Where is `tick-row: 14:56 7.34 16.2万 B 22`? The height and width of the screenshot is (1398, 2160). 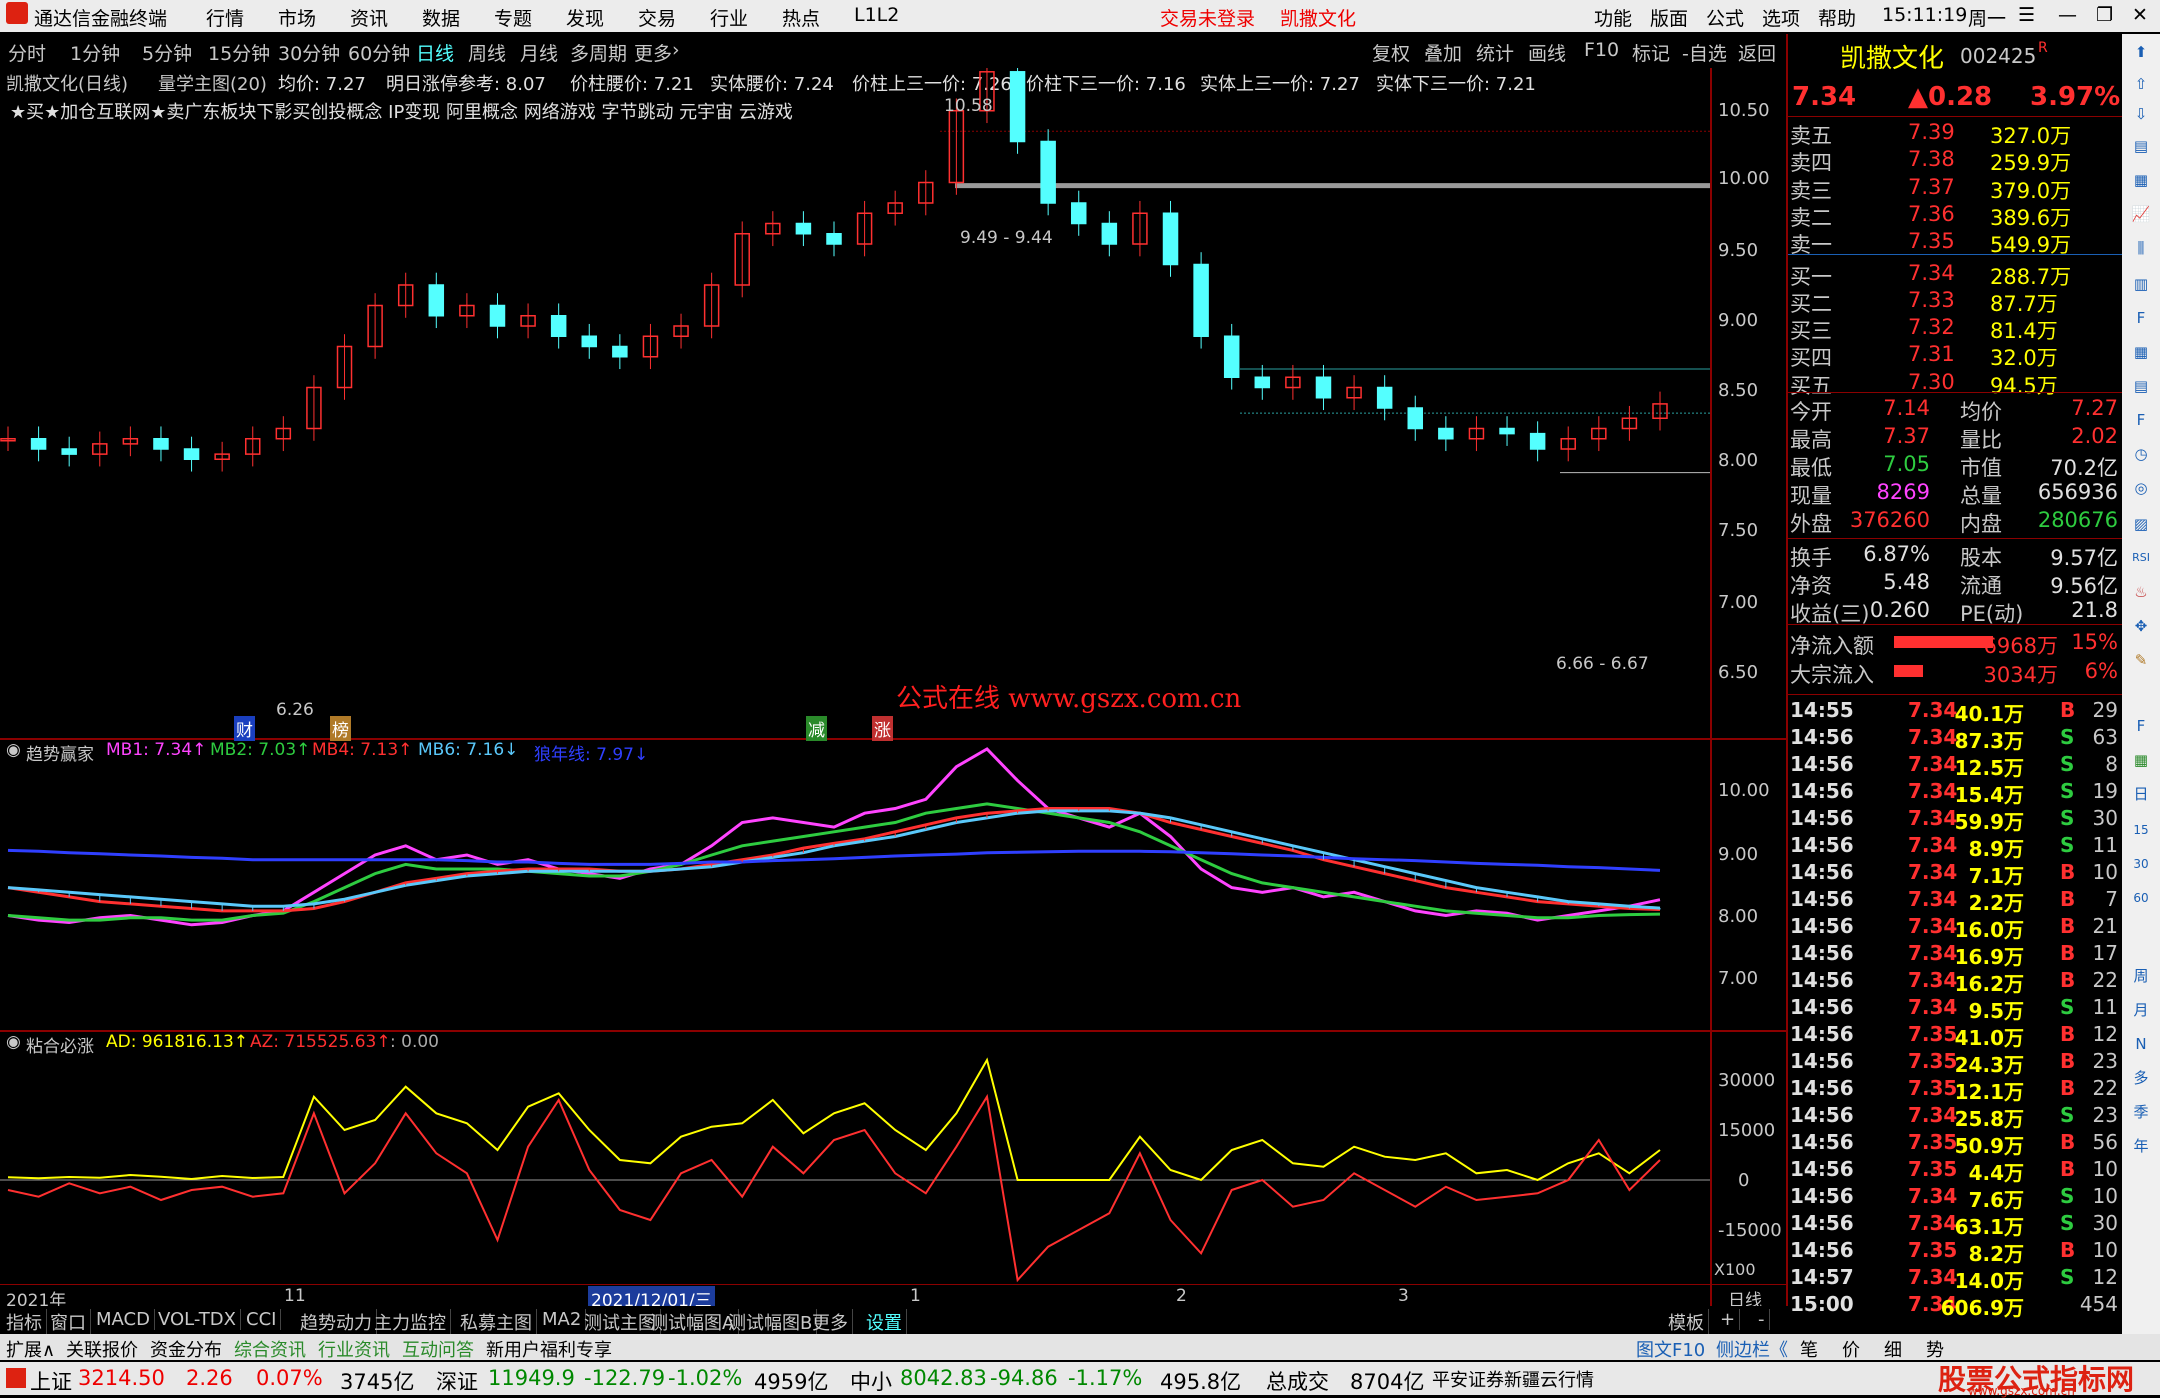
tick-row: 14:56 7.34 16.2万 B 22 is located at coordinates (1956, 982).